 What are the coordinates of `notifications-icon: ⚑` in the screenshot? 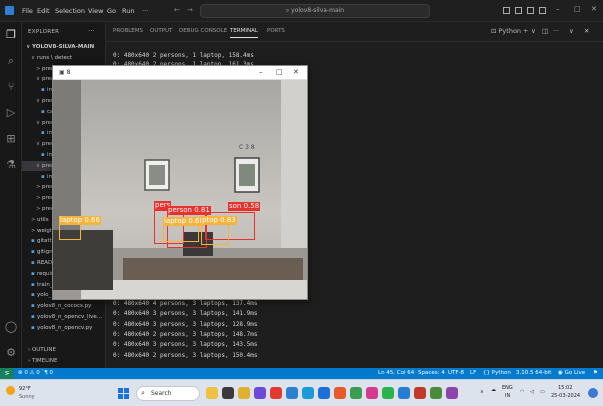 It's located at (595, 373).